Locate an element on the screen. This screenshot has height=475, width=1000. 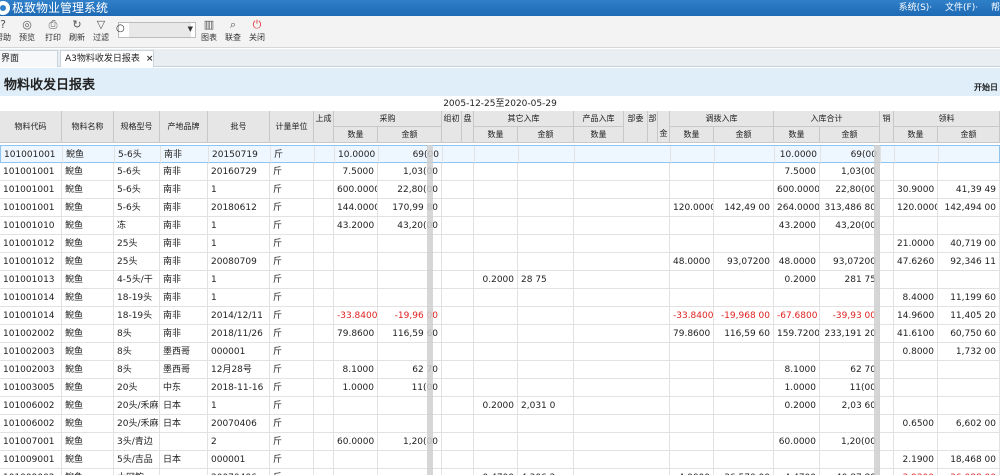
table-cell: 日本 is located at coordinates (184, 406).